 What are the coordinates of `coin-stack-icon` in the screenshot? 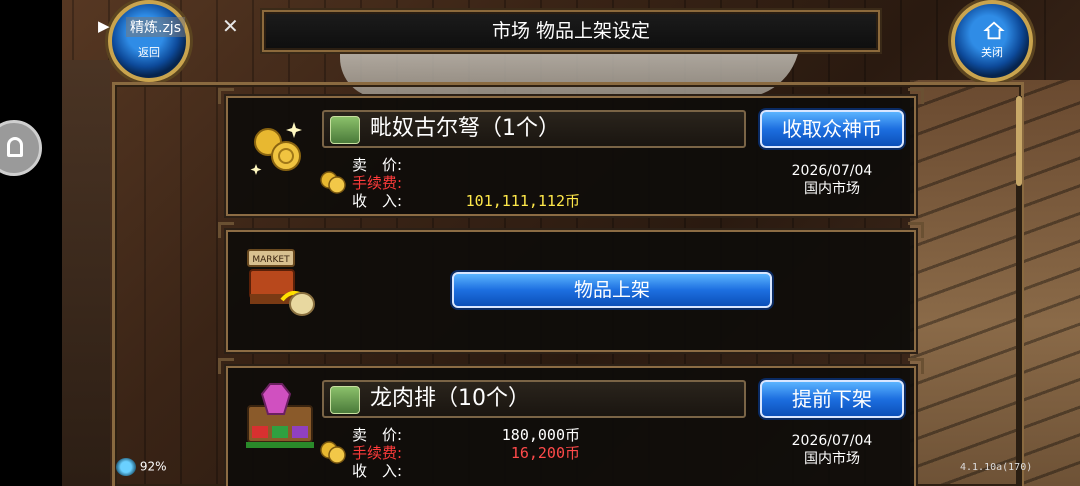 It's located at (276, 148).